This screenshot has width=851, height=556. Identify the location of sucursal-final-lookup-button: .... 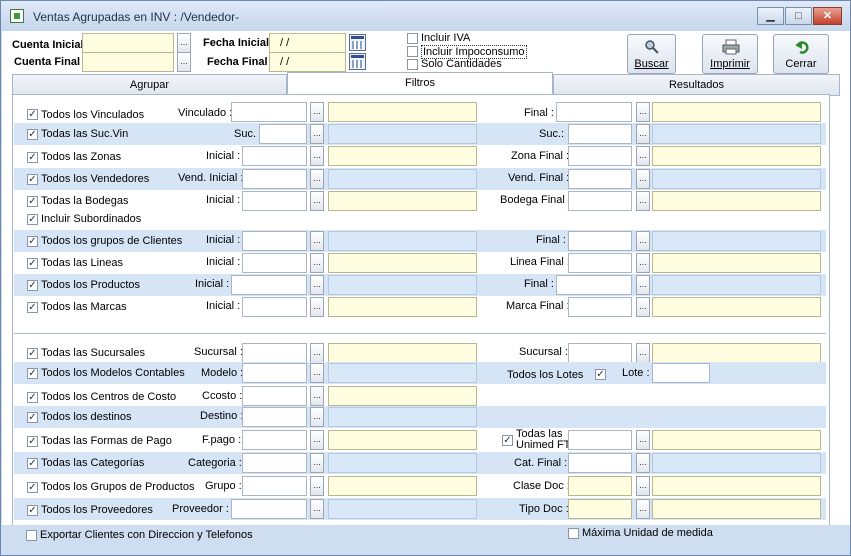
(643, 353).